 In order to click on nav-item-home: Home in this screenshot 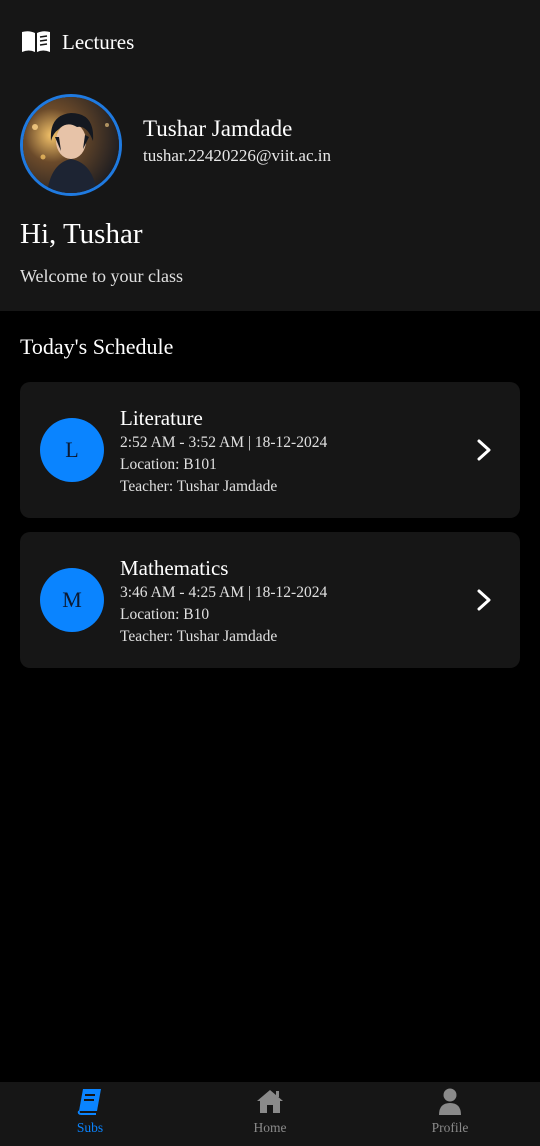, I will do `click(270, 1114)`.